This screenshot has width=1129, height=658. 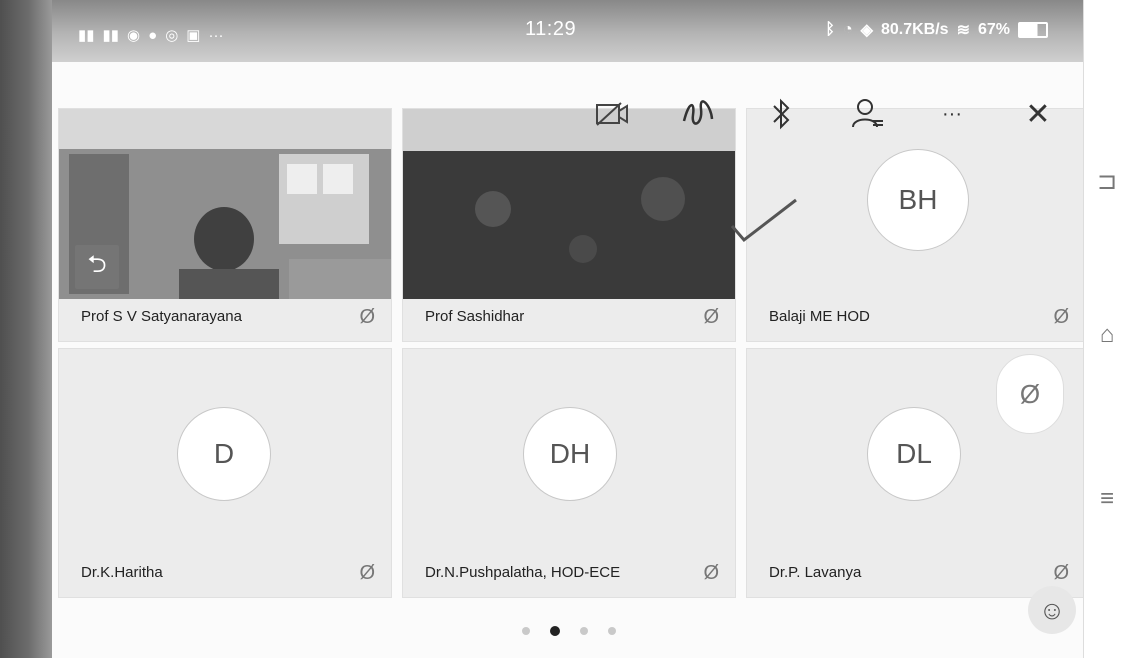 I want to click on status-left-icons: ▮▮ ▮▮ ◉ ● ◎ ▣ ···, so click(x=151, y=35).